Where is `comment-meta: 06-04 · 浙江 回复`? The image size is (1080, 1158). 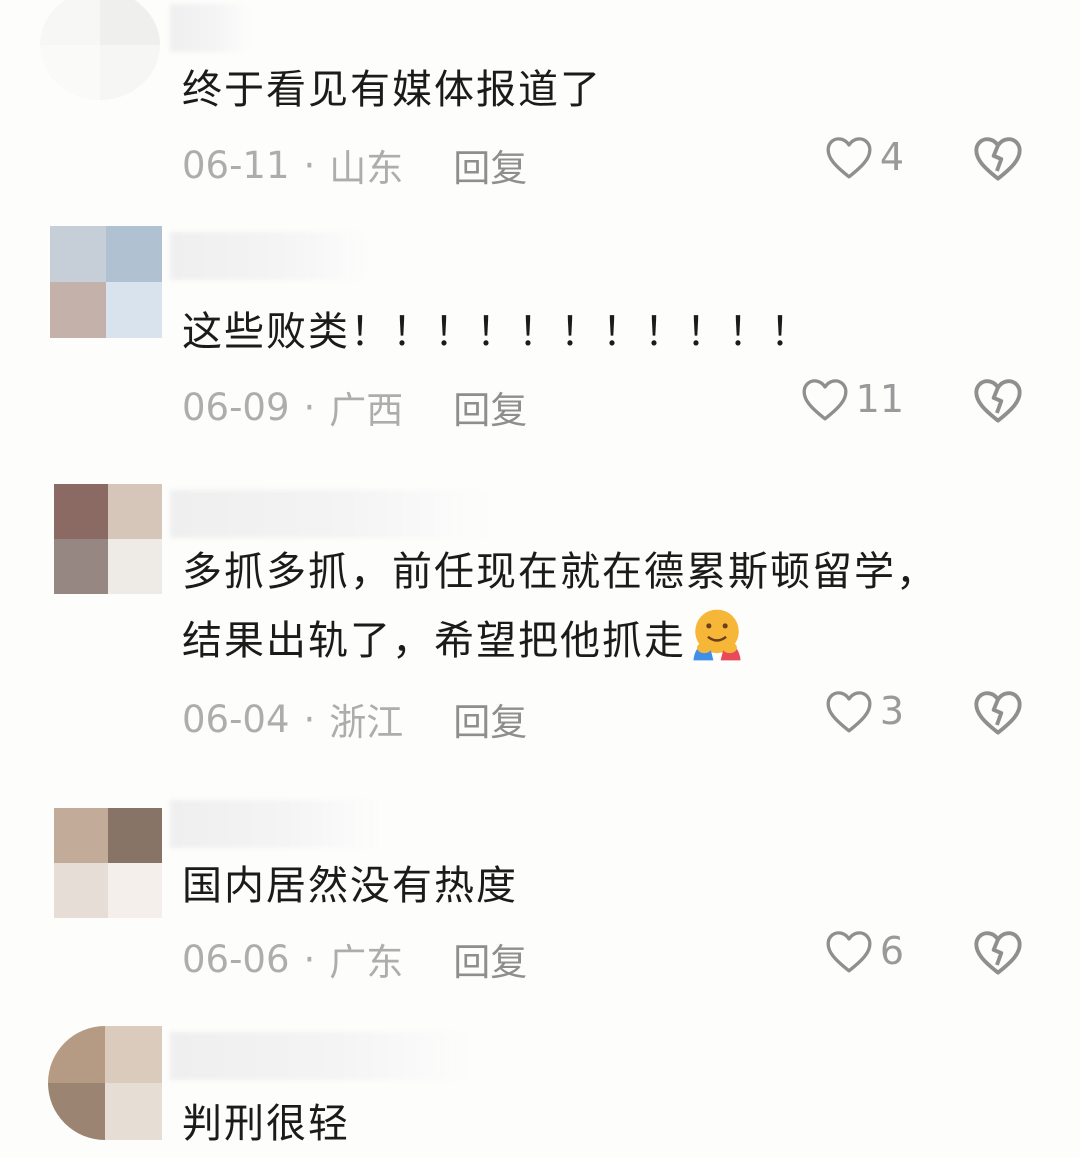 comment-meta: 06-04 · 浙江 回复 is located at coordinates (354, 719).